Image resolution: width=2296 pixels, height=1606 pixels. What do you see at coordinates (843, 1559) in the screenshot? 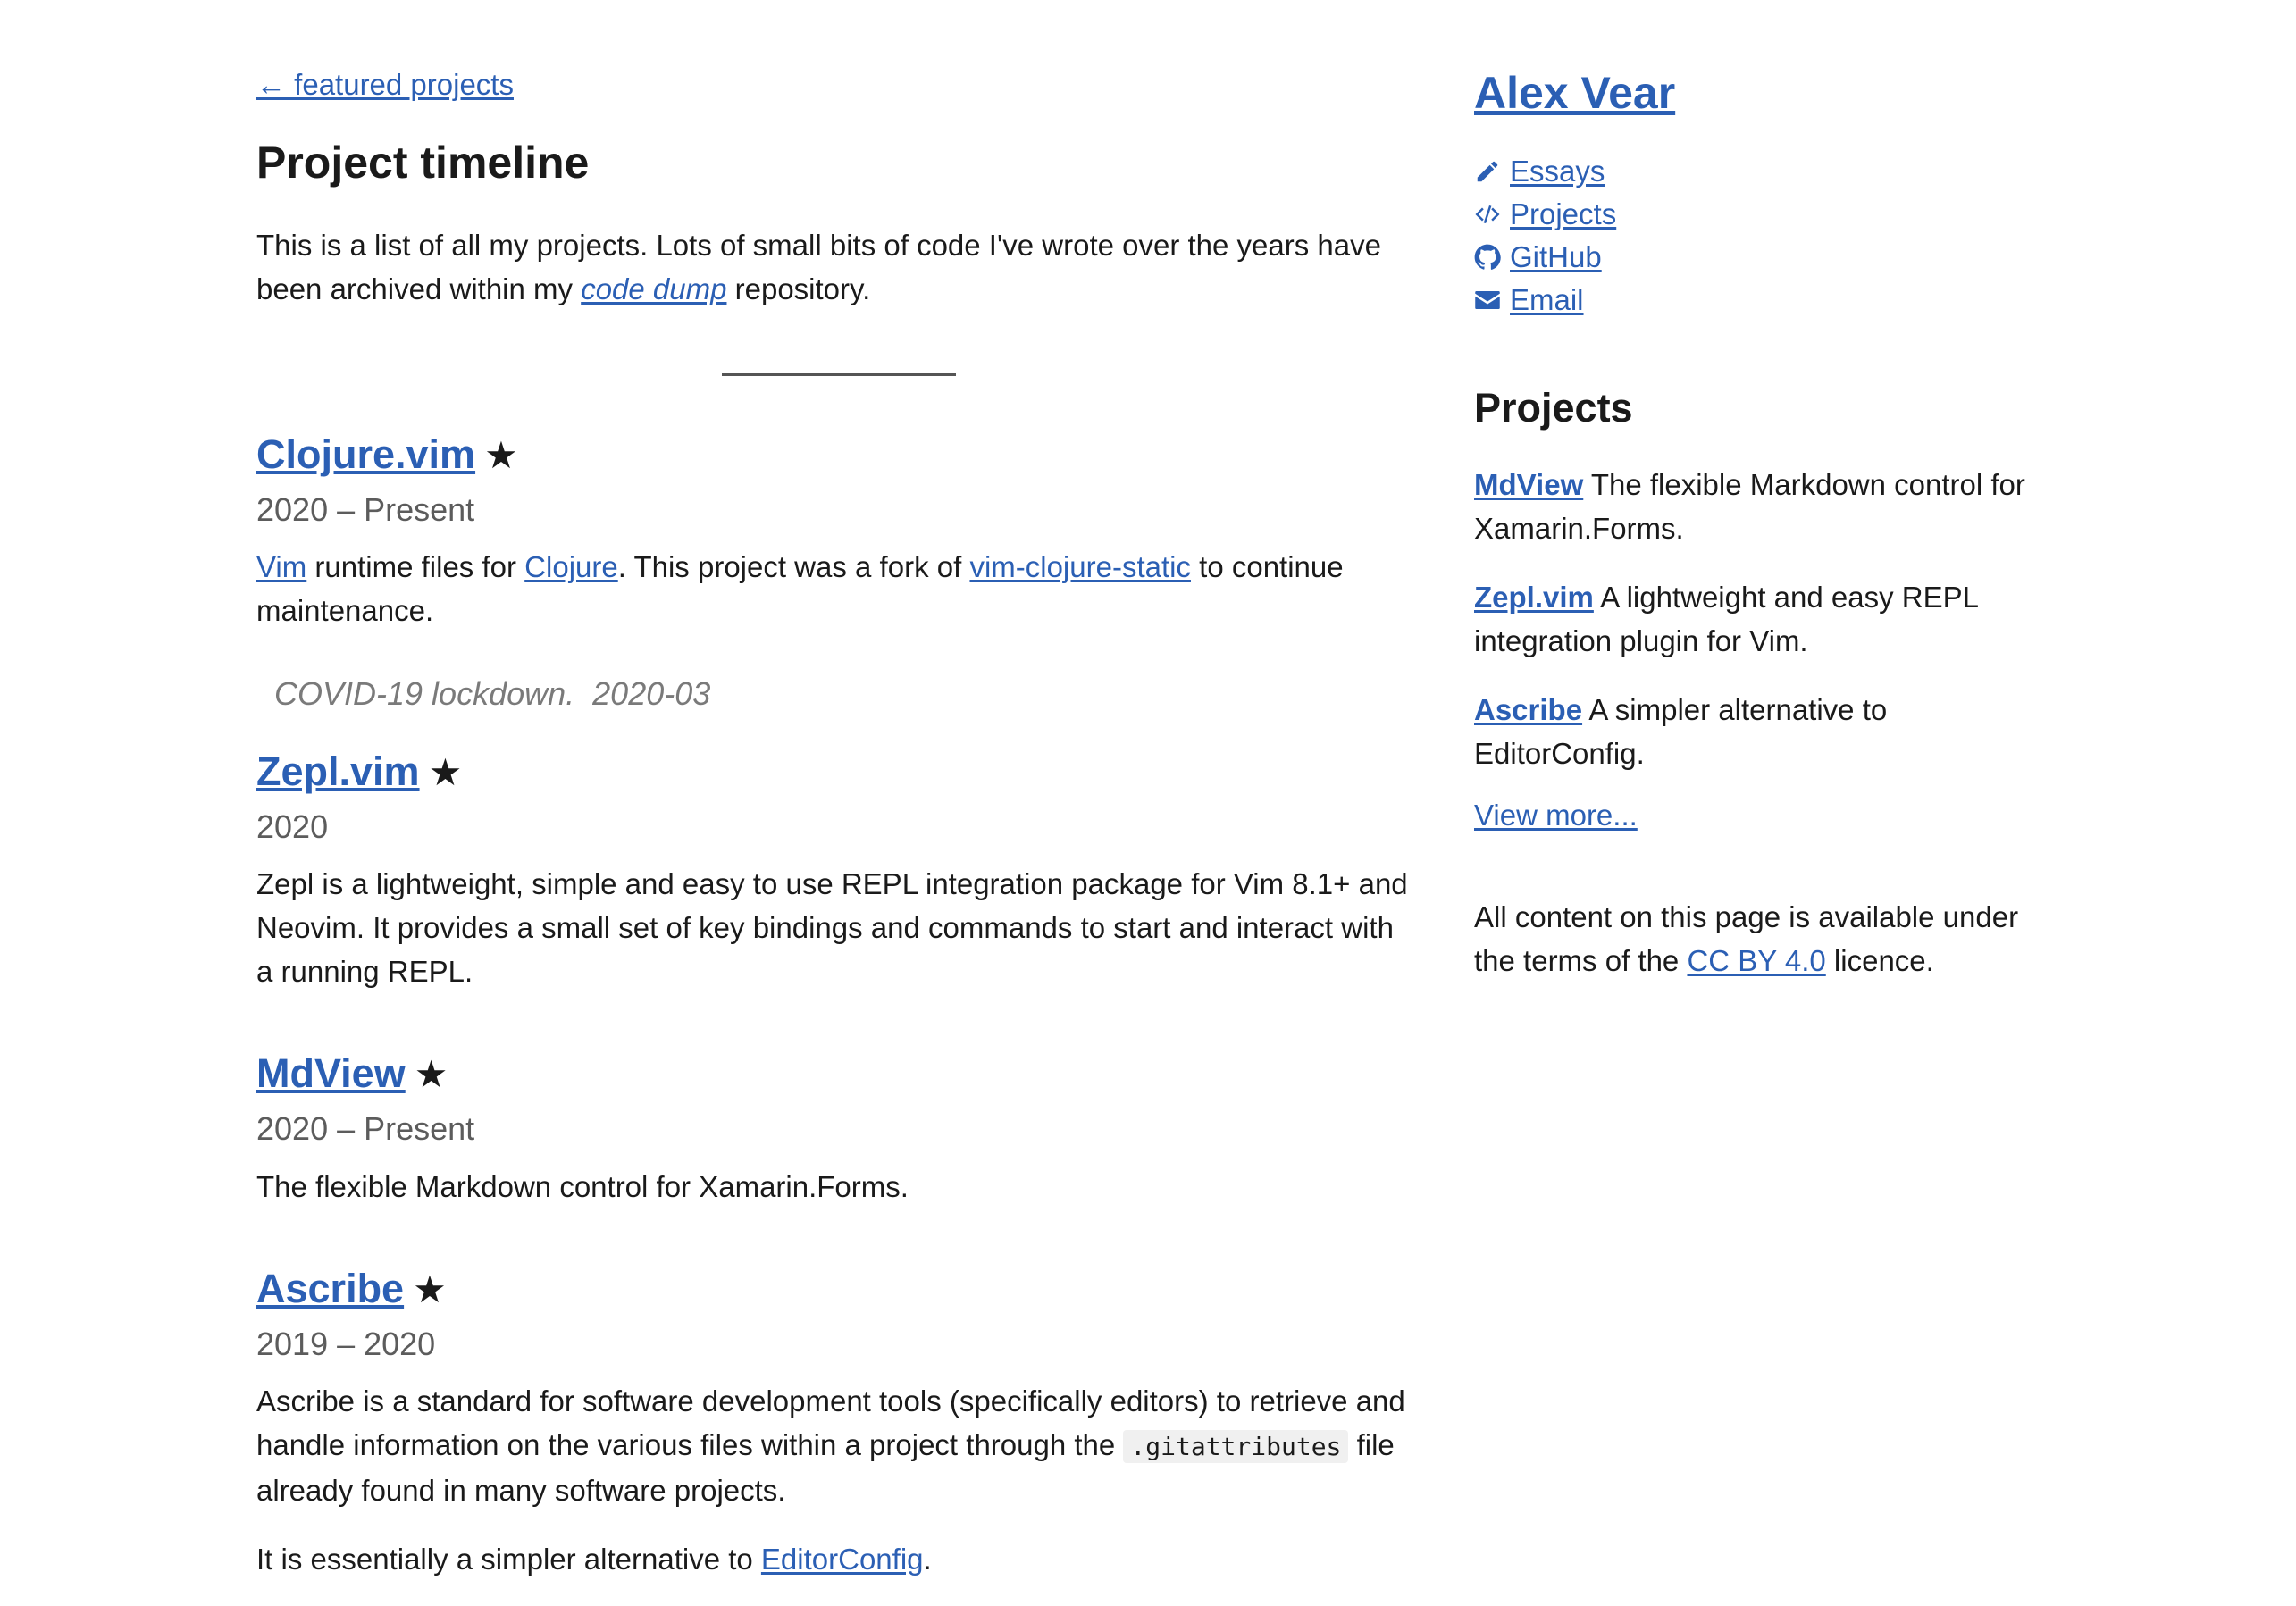
I see `editorconfig-link: EditorConfig` at bounding box center [843, 1559].